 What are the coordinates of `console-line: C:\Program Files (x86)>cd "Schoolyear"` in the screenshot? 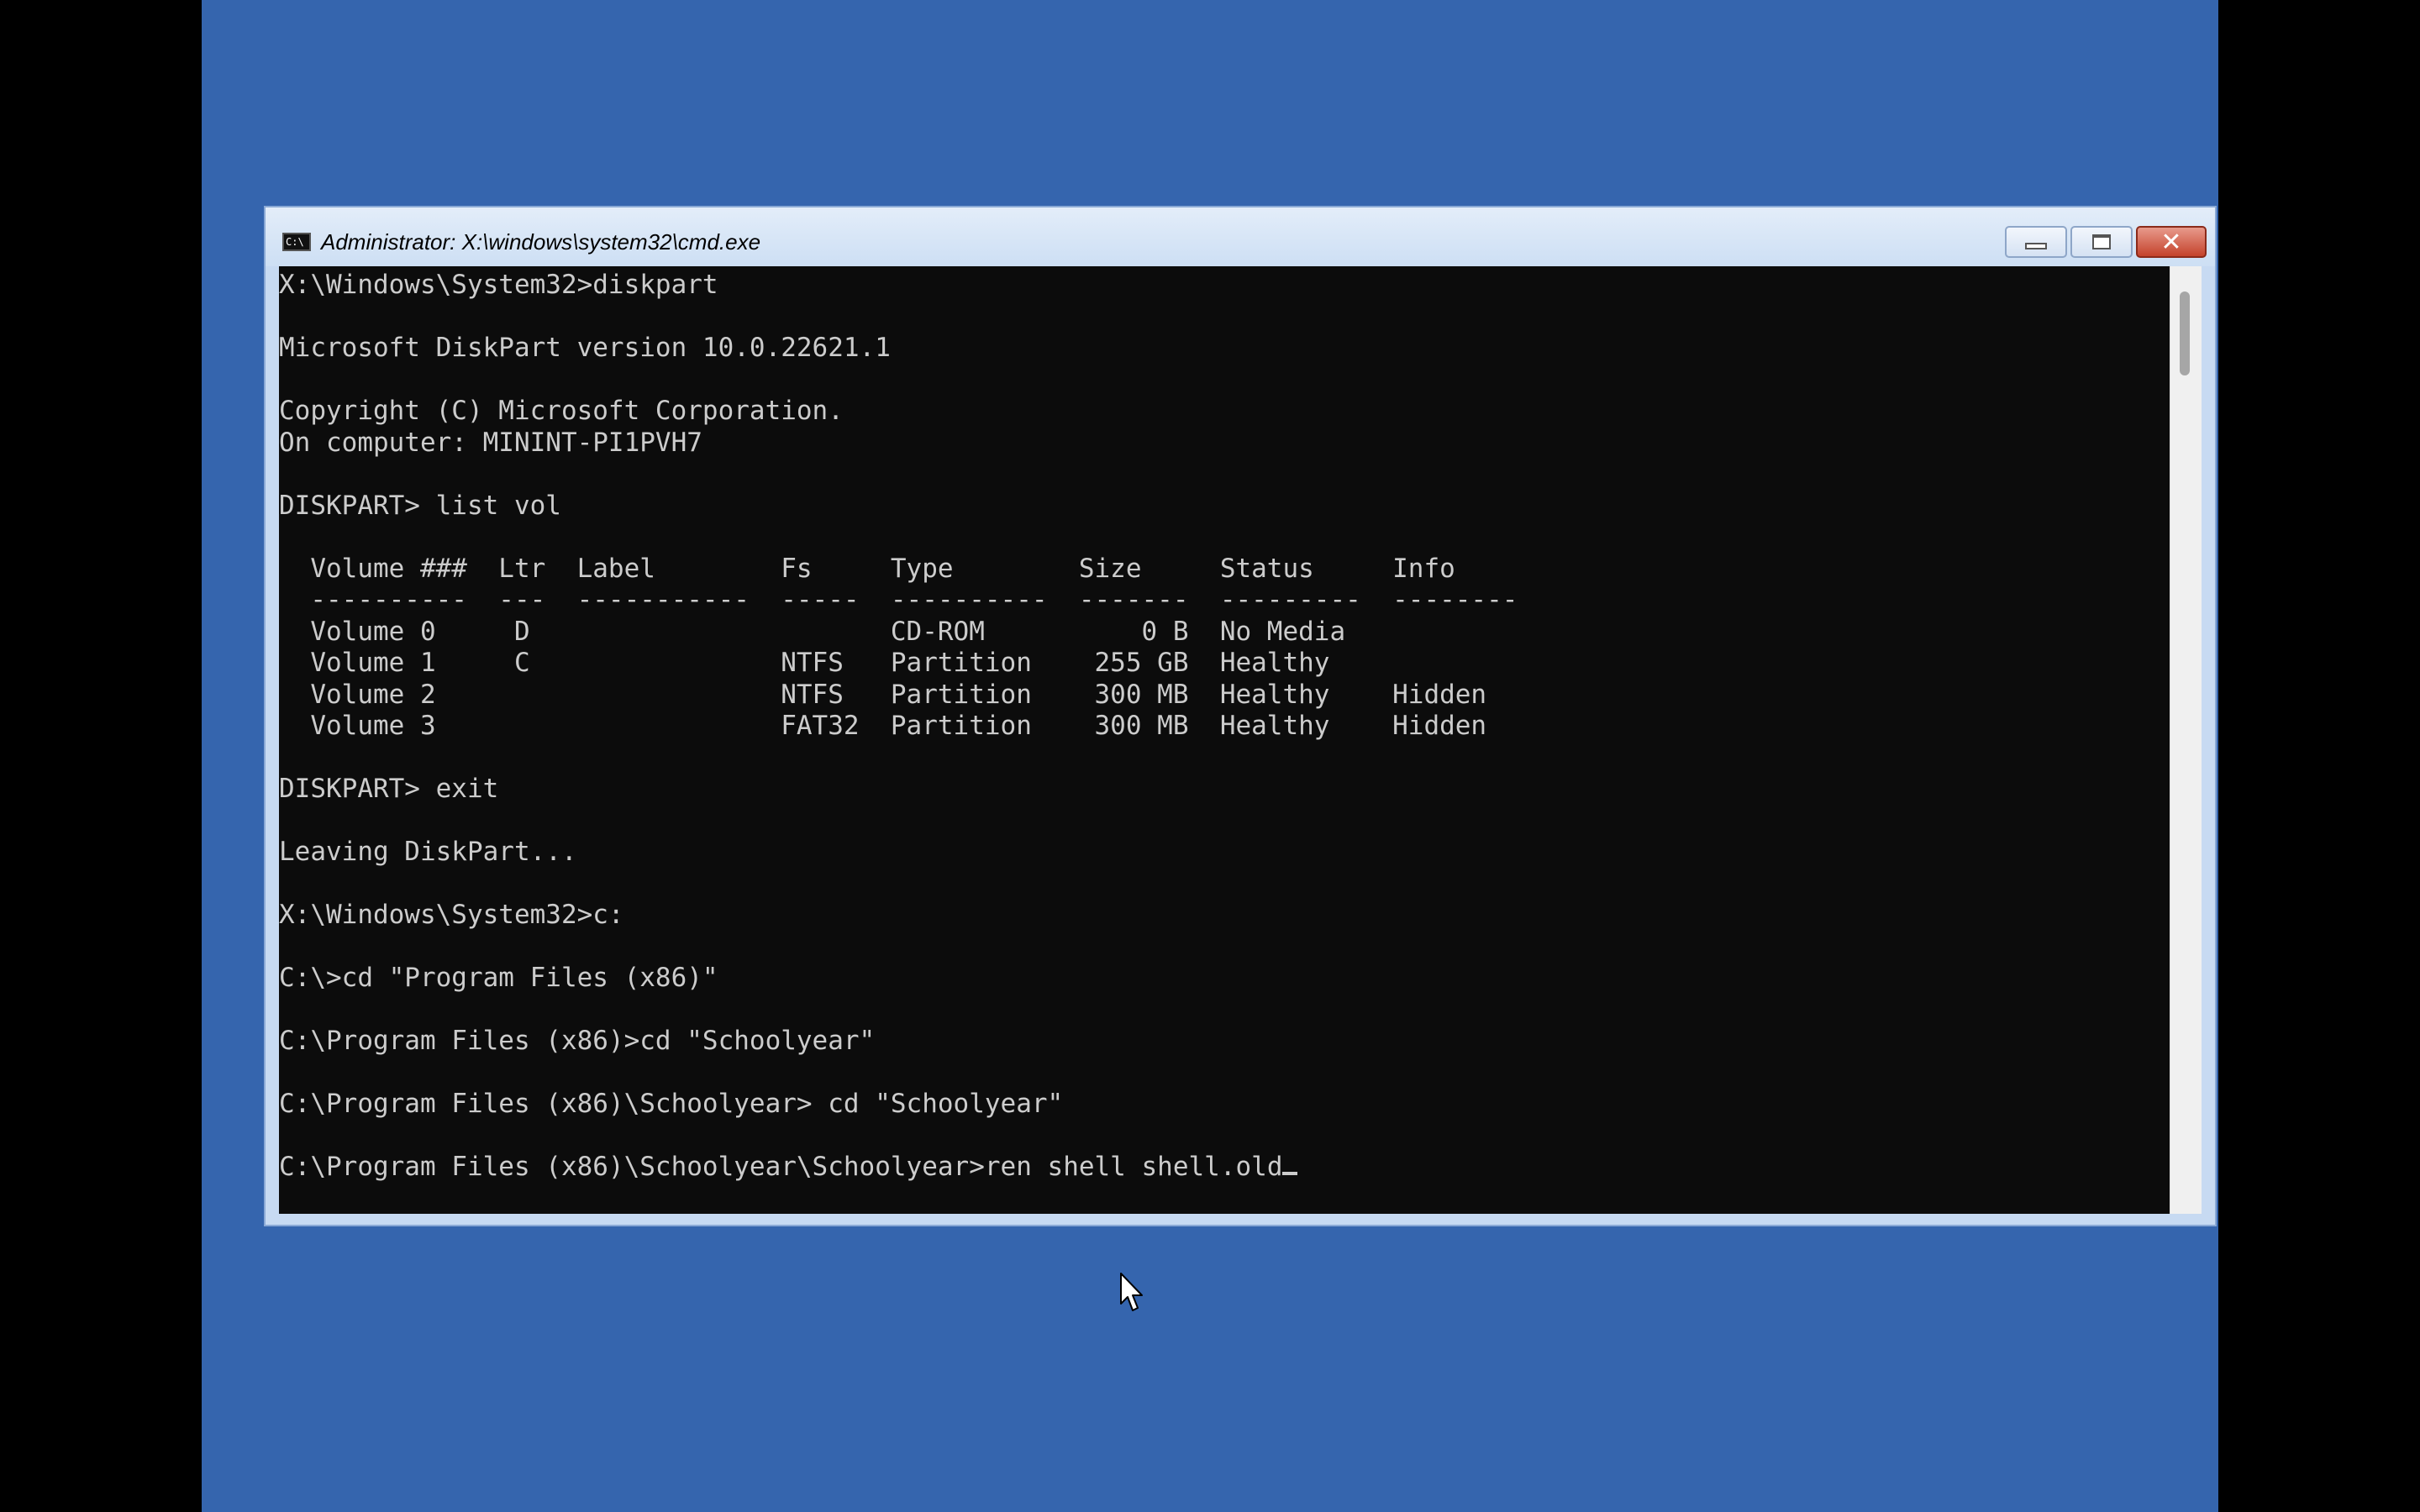 It's located at (577, 1041).